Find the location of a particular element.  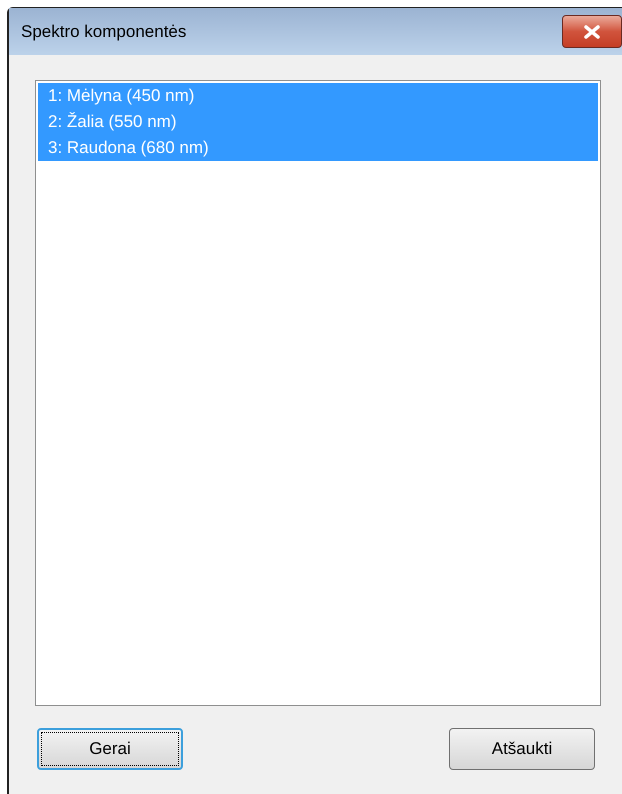

list-item: 3: Raudona (680 nm) is located at coordinates (318, 148).